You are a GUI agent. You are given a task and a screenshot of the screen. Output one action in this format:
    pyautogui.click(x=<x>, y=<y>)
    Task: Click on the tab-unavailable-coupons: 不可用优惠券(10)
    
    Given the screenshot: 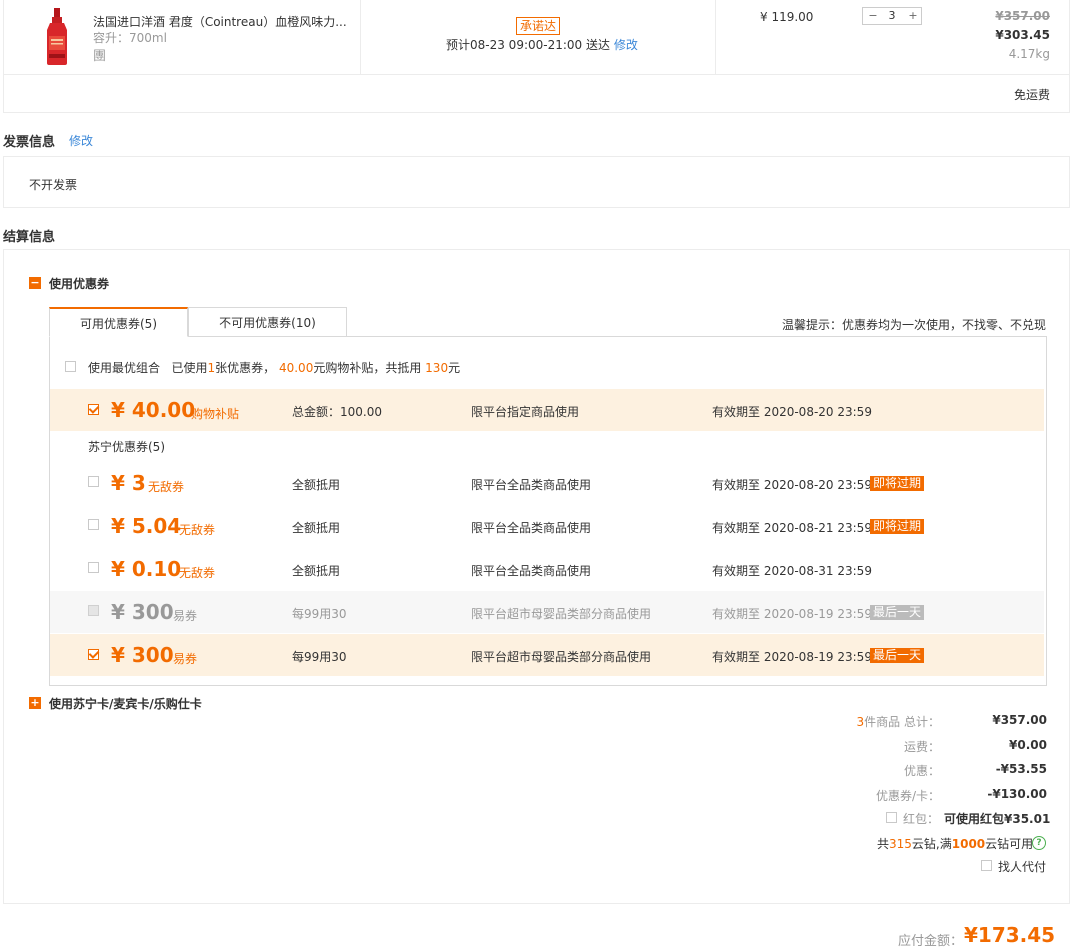 What is the action you would take?
    pyautogui.click(x=267, y=322)
    